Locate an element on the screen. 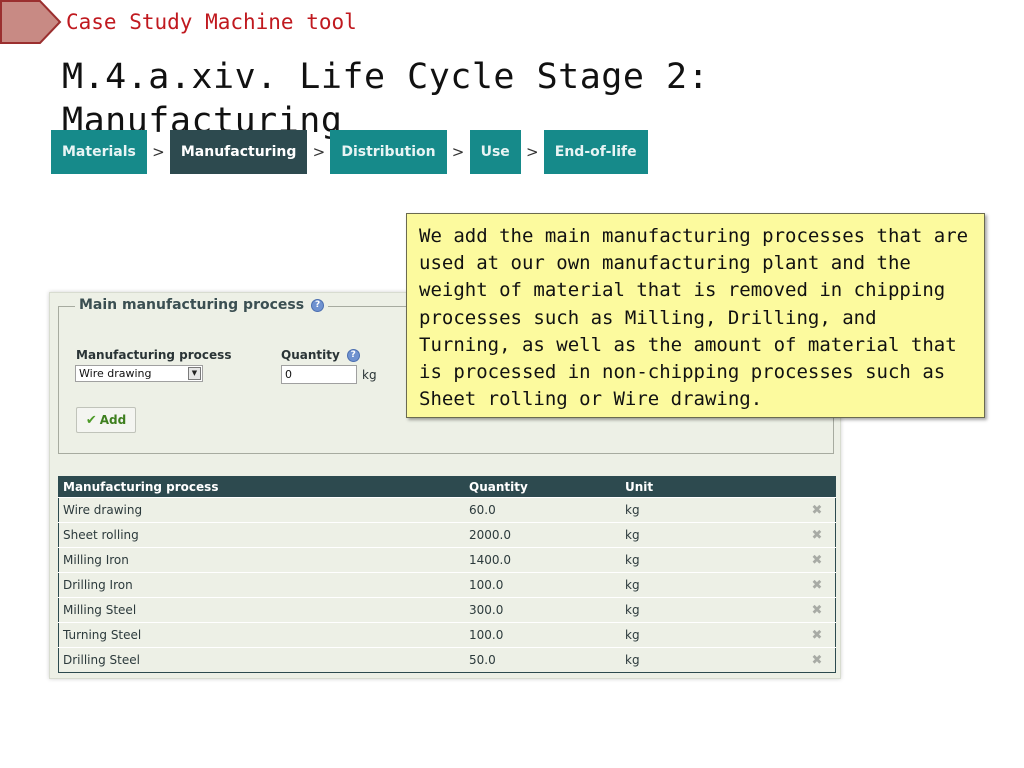 The width and height of the screenshot is (1024, 768). stage-tab-distribution: Distribution is located at coordinates (388, 152).